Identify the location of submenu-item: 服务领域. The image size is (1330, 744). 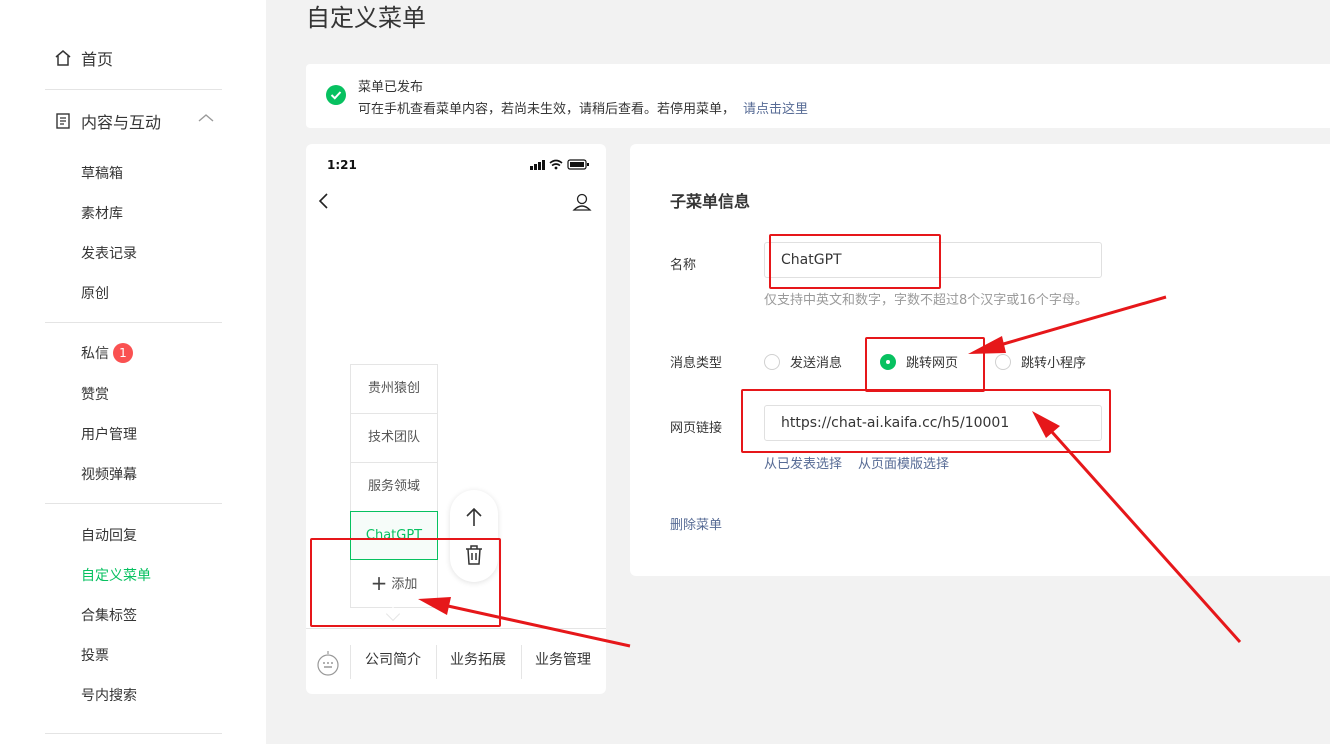
(394, 486).